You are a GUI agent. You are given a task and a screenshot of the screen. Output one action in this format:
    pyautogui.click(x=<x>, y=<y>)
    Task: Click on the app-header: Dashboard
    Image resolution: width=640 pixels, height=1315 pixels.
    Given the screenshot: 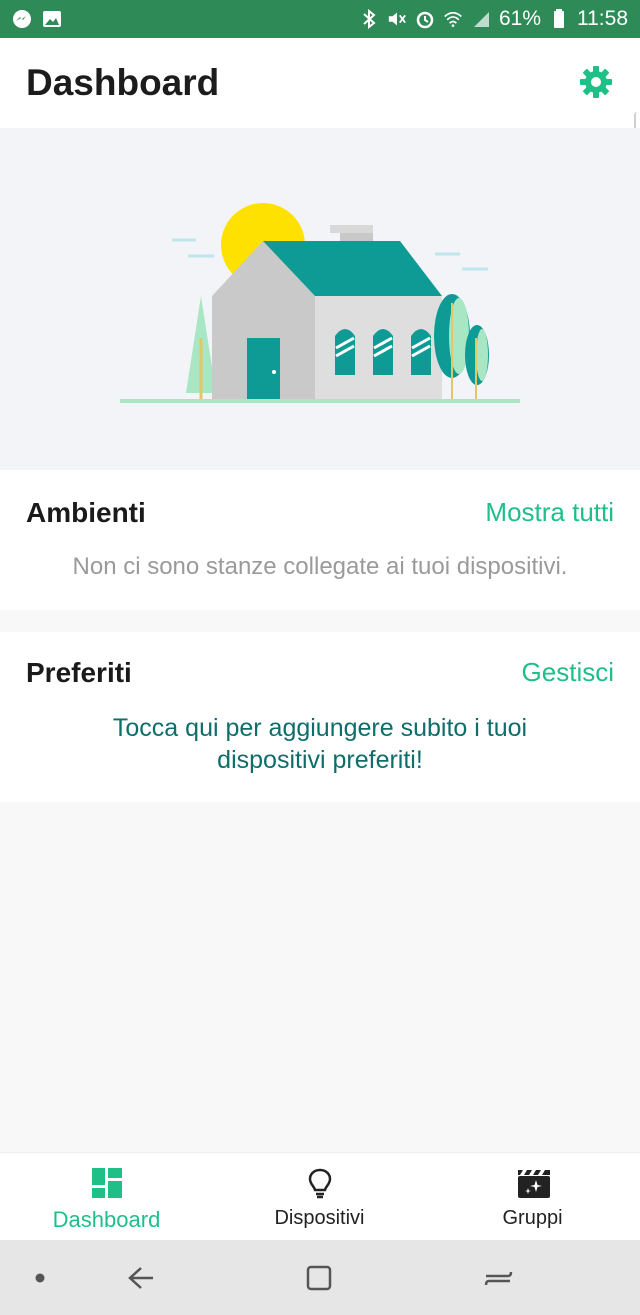 What is the action you would take?
    pyautogui.click(x=320, y=83)
    